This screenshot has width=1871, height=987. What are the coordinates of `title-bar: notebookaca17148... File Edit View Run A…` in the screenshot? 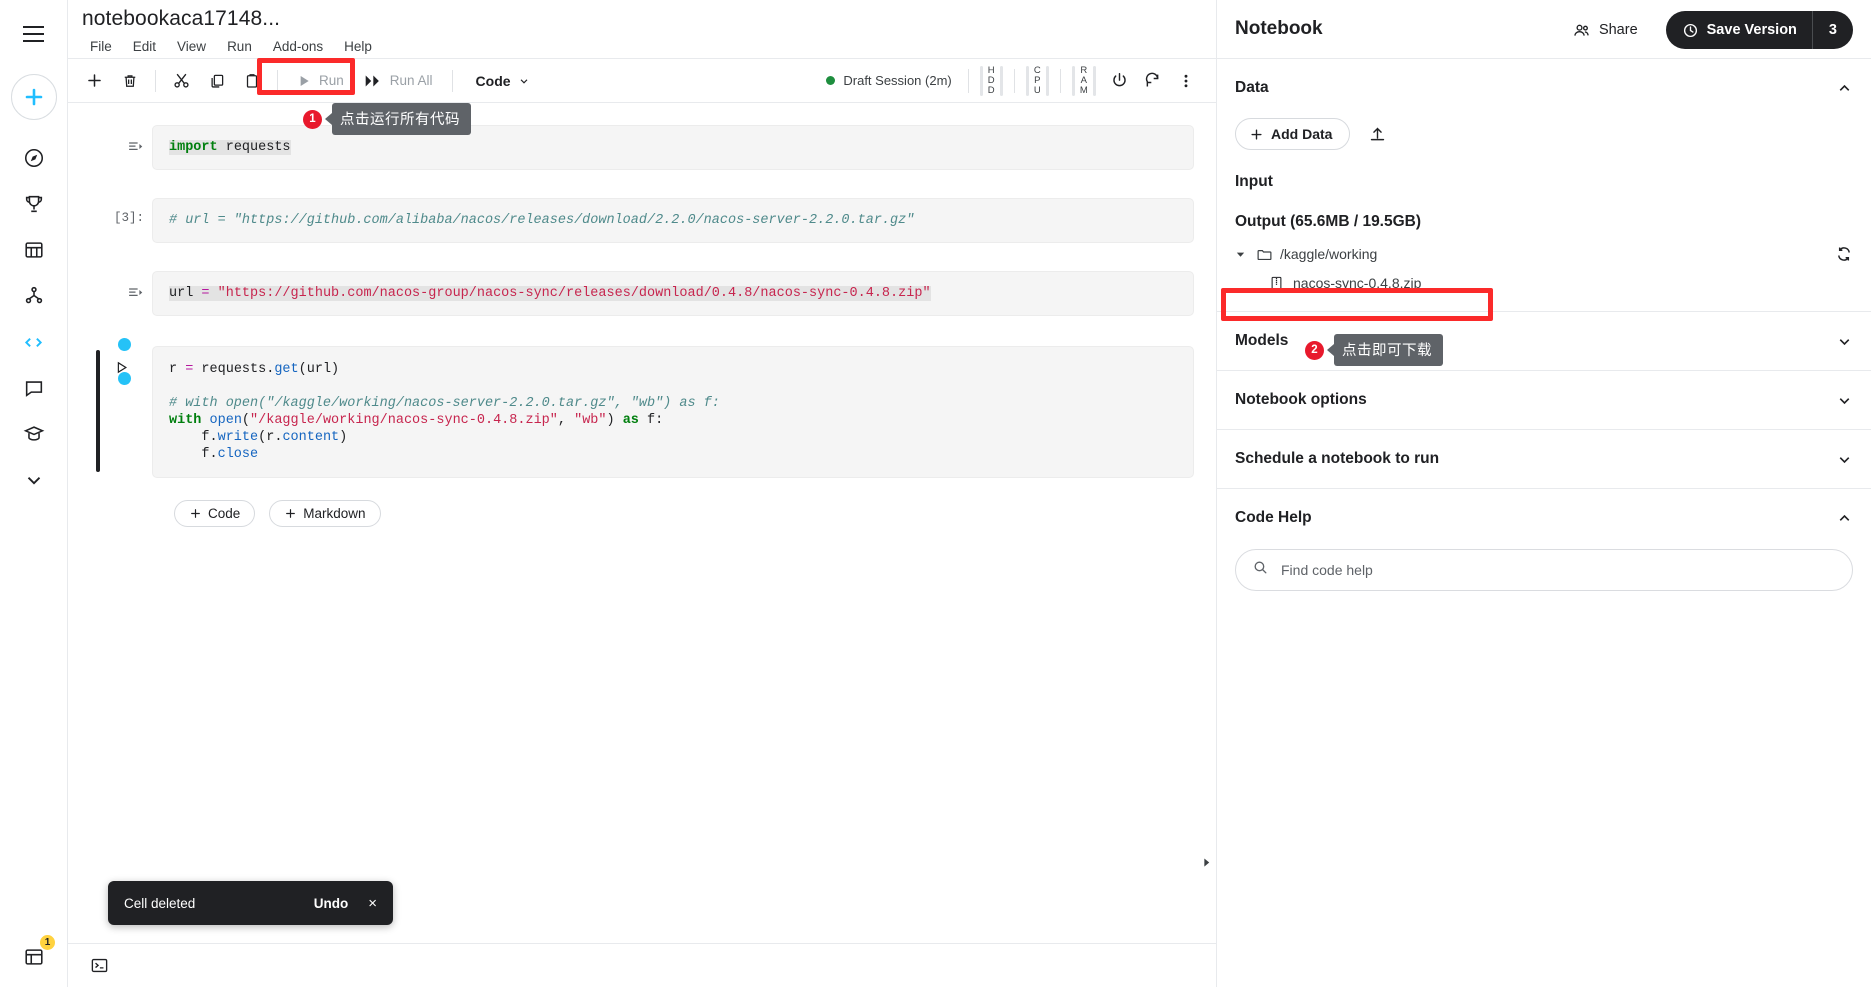 It's located at (642, 29).